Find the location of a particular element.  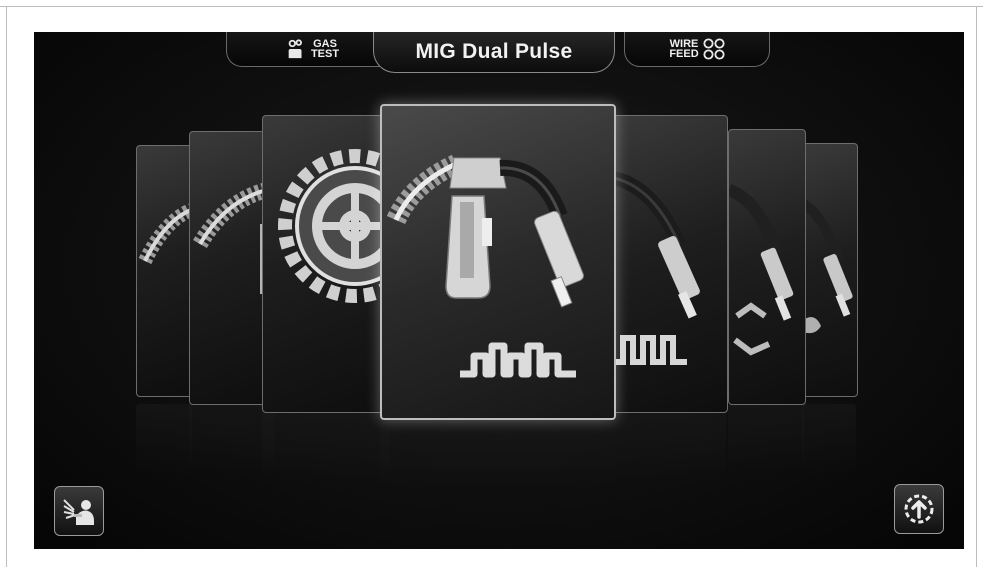

gas-bottle-icon is located at coordinates (295, 49).